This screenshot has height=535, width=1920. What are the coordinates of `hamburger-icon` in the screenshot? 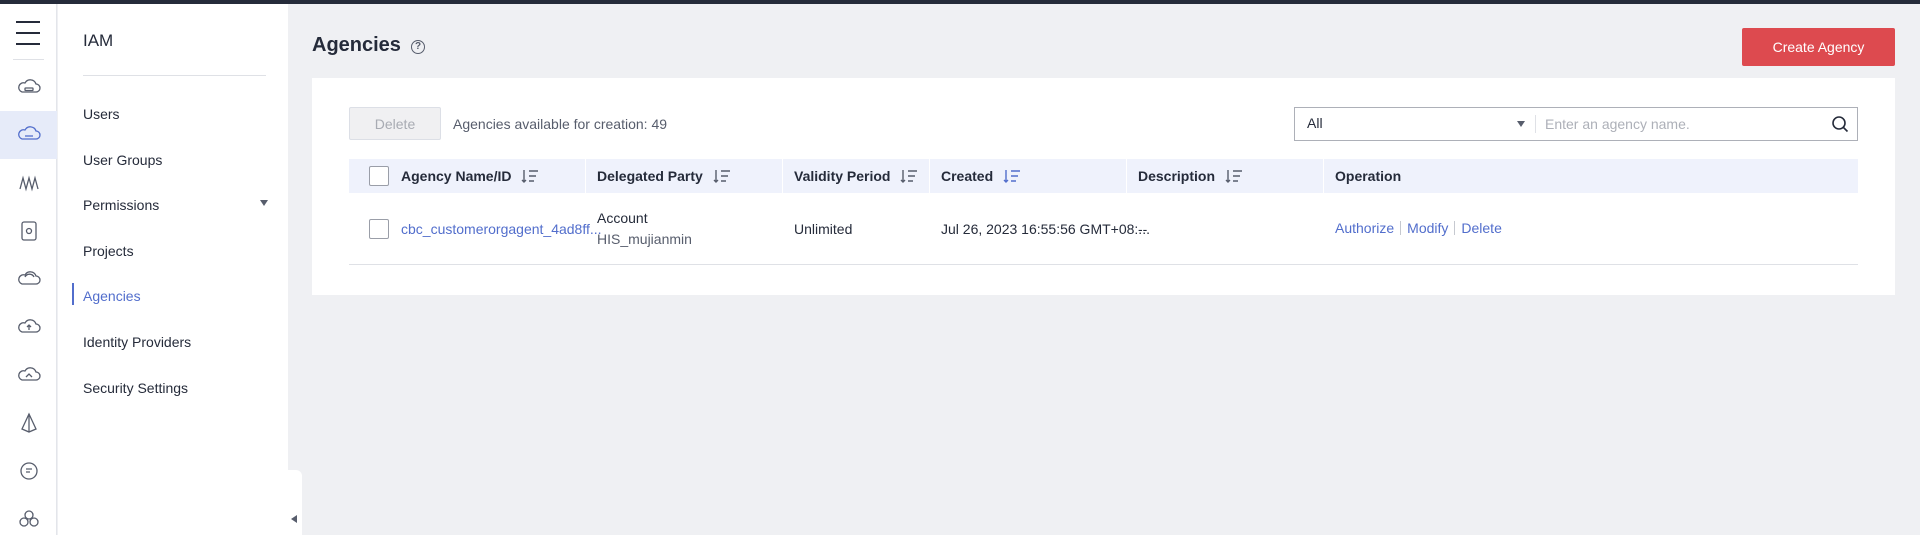 It's located at (28, 33).